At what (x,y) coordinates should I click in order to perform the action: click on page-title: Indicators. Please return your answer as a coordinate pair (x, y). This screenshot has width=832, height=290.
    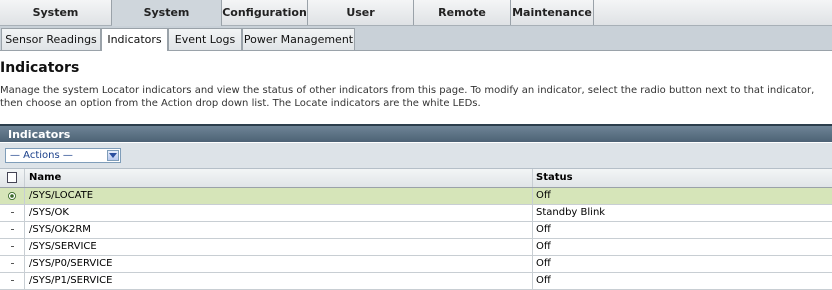
    Looking at the image, I should click on (40, 68).